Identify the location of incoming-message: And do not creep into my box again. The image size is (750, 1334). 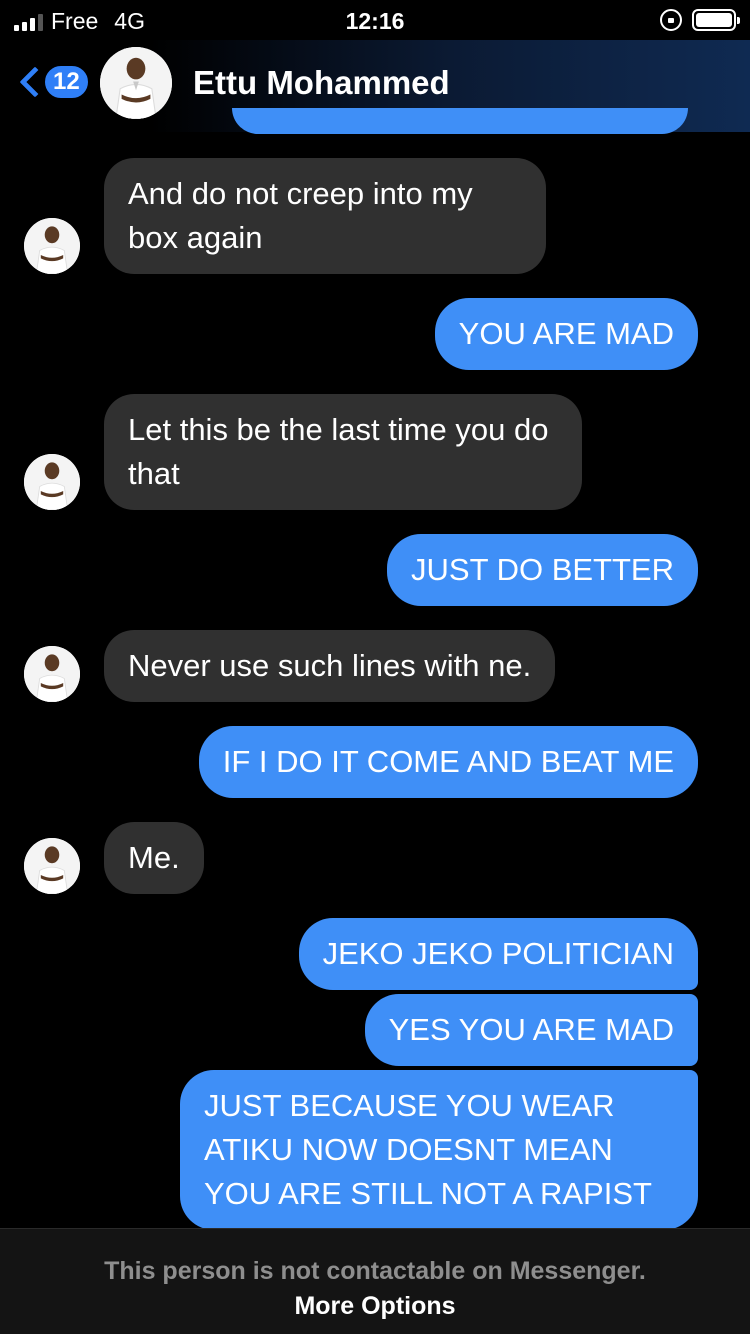
(325, 216).